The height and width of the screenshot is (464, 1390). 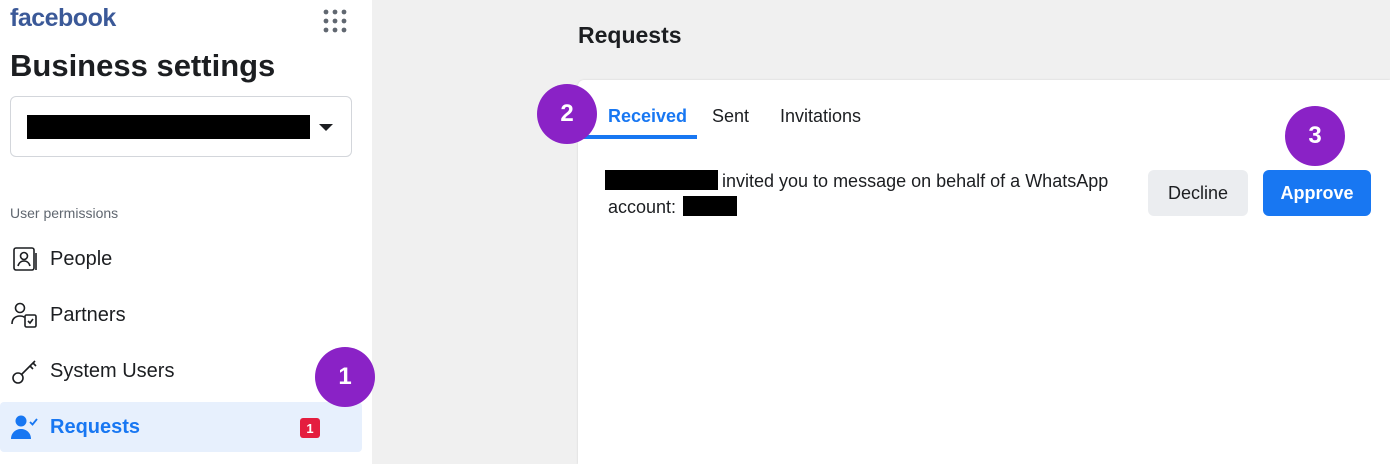 I want to click on business-account-dropdown, so click(x=181, y=126).